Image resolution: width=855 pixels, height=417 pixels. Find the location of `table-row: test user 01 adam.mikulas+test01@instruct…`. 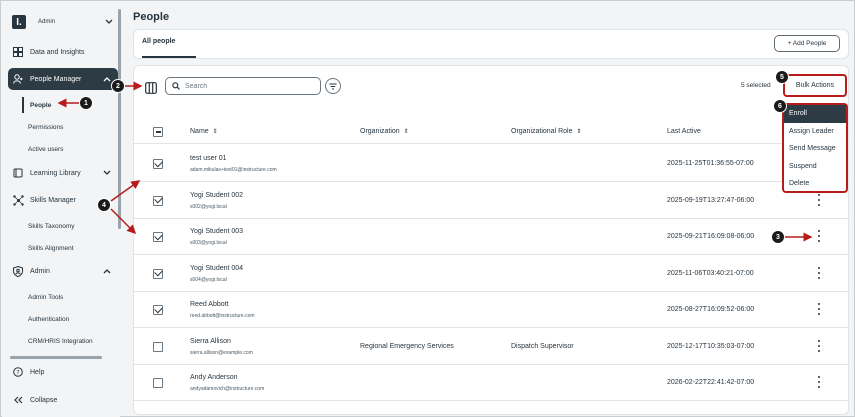

table-row: test user 01 adam.mikulas+test01@instruct… is located at coordinates (492, 164).